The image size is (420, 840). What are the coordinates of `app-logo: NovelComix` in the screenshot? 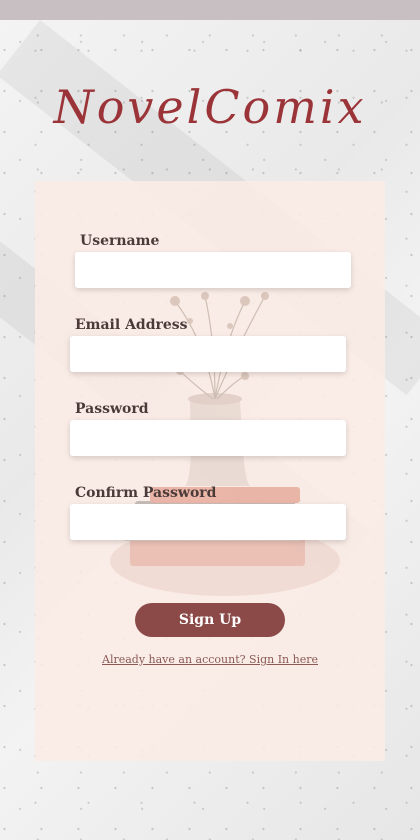 It's located at (210, 107).